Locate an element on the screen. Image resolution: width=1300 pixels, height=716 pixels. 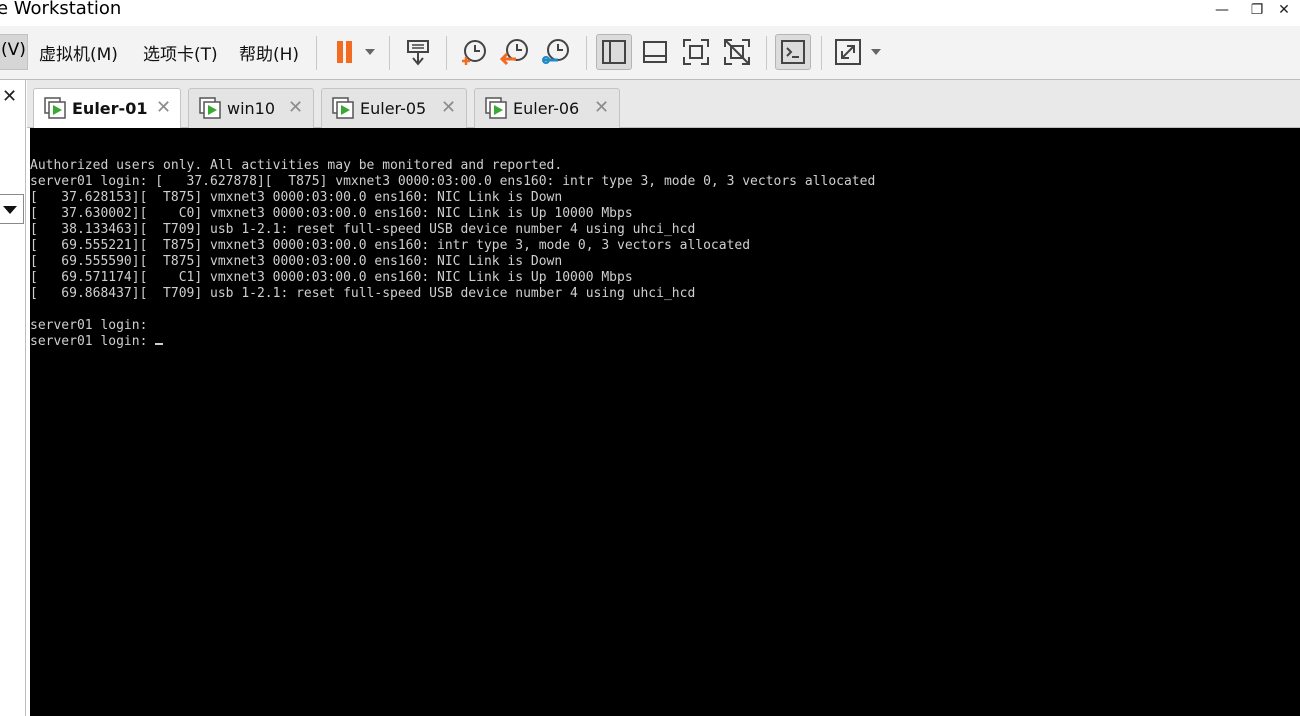
console-prompt-line: server01 login: is located at coordinates (93, 341).